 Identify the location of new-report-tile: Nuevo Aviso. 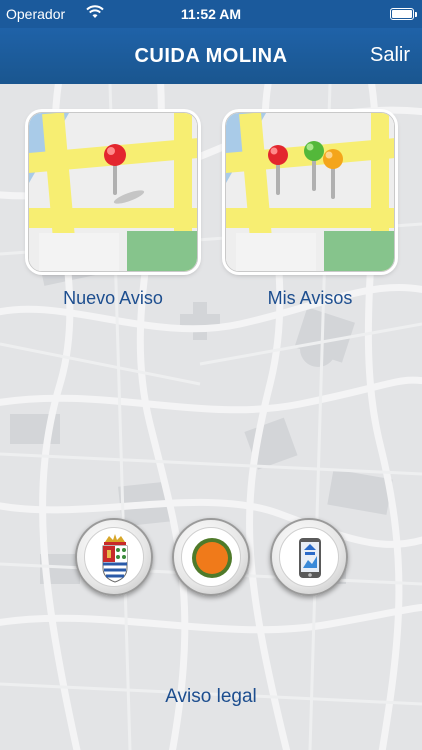
(113, 210).